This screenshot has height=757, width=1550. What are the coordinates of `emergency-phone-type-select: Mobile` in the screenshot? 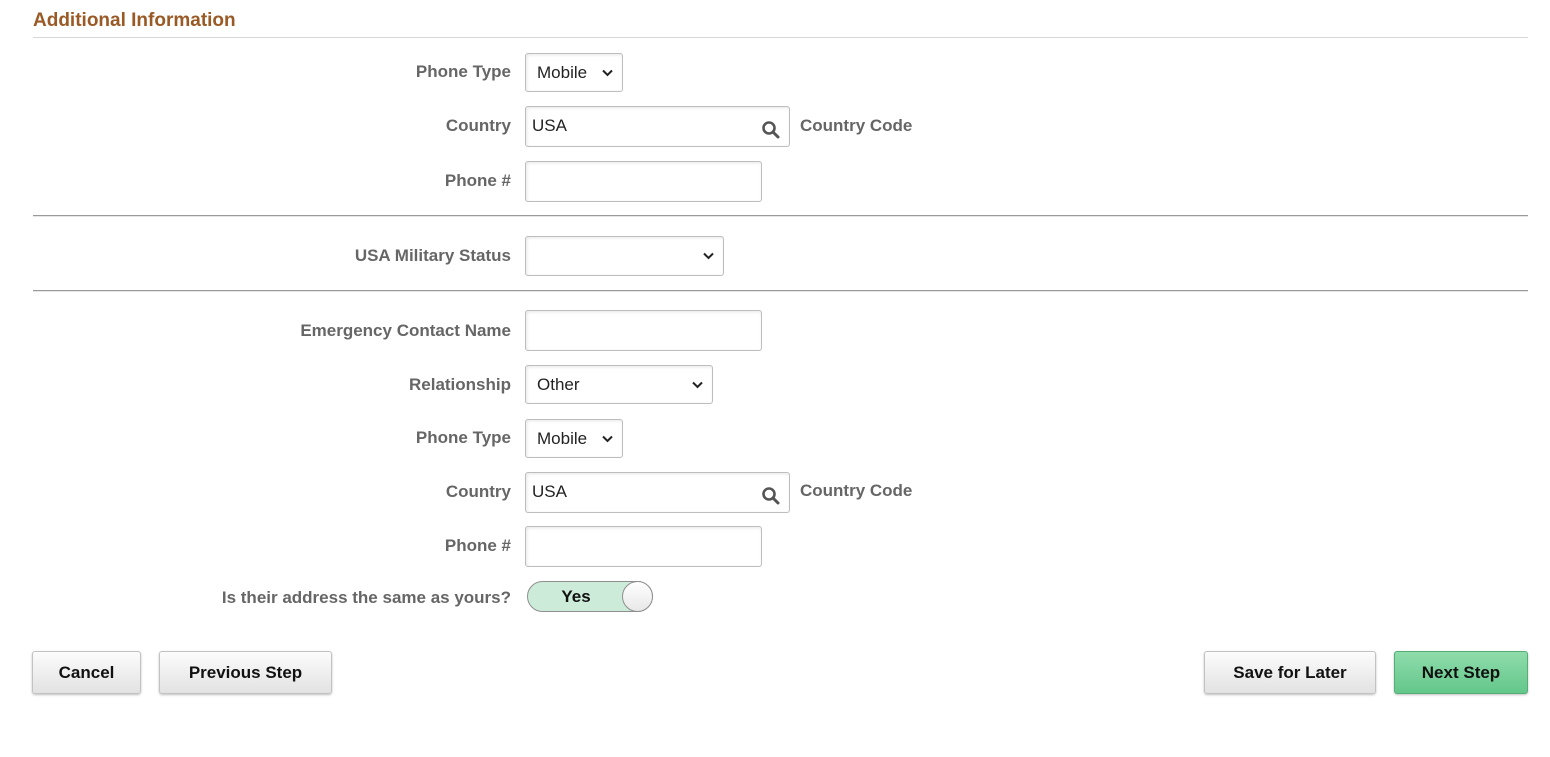 It's located at (574, 438).